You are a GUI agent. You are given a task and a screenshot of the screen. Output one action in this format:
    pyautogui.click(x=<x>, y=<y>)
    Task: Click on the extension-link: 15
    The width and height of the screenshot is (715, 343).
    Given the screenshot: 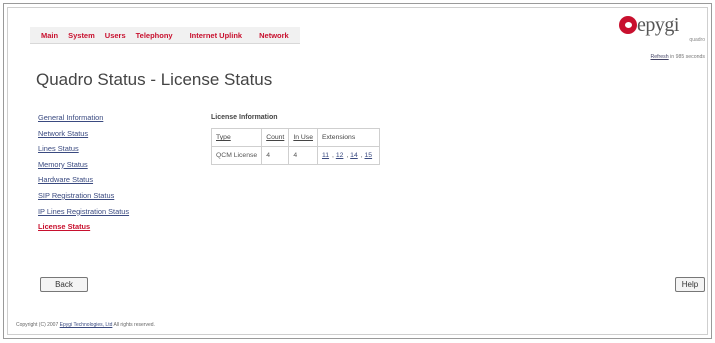 What is the action you would take?
    pyautogui.click(x=369, y=155)
    